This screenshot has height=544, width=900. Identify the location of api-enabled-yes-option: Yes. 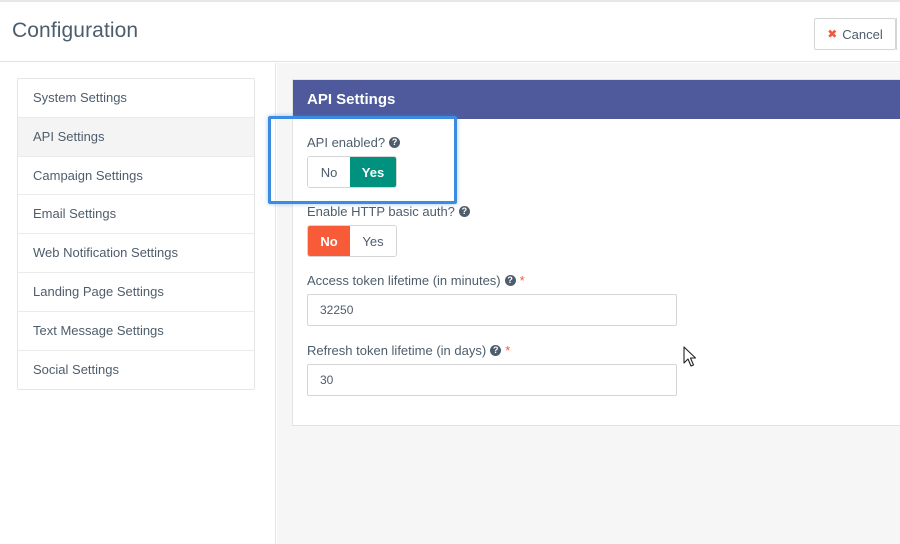
(373, 172).